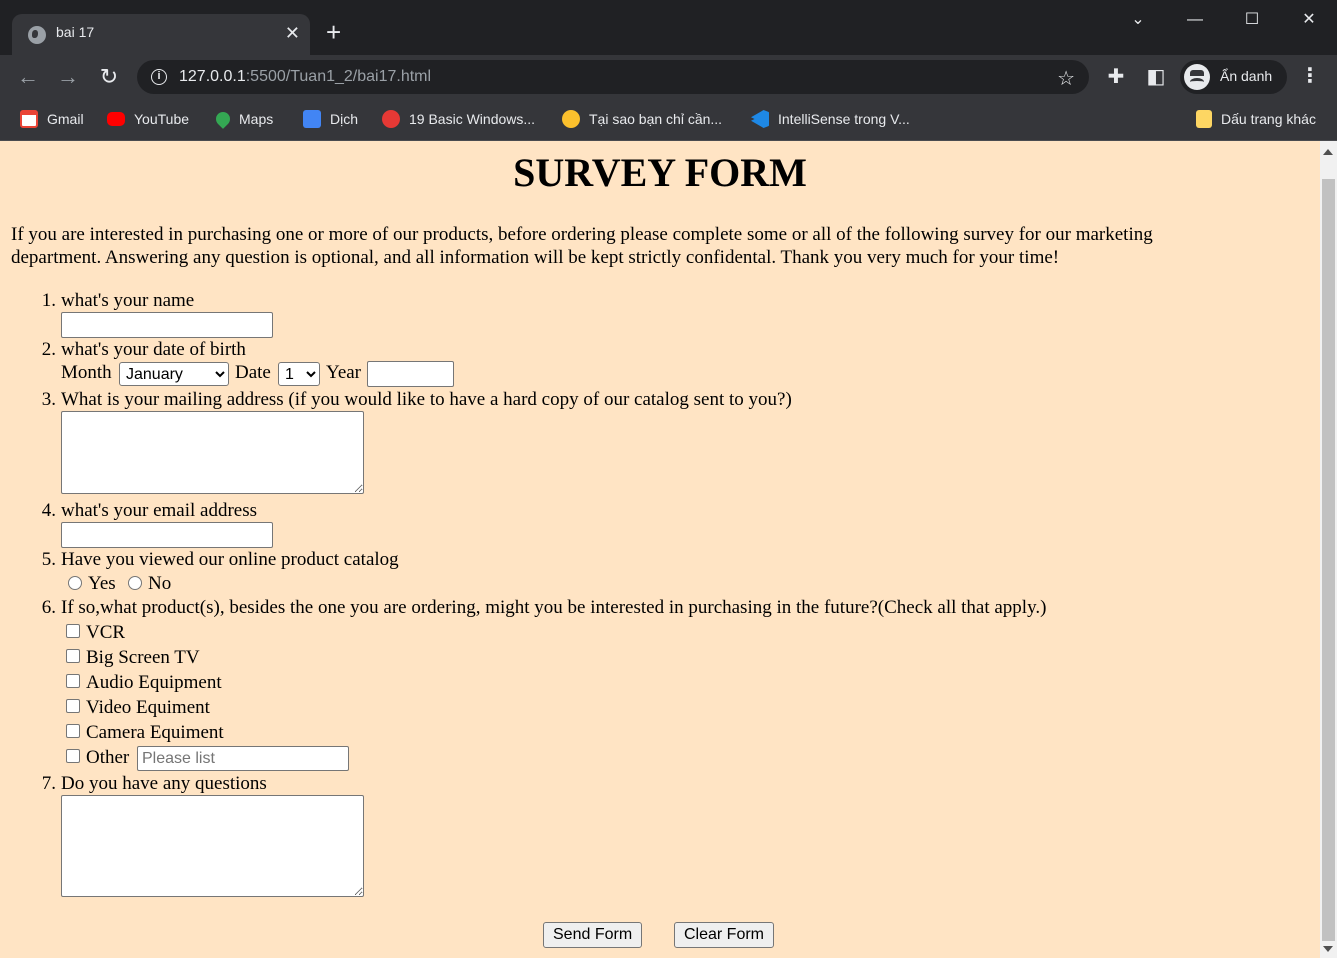  What do you see at coordinates (75, 583) in the screenshot?
I see `catalog-yes-radio` at bounding box center [75, 583].